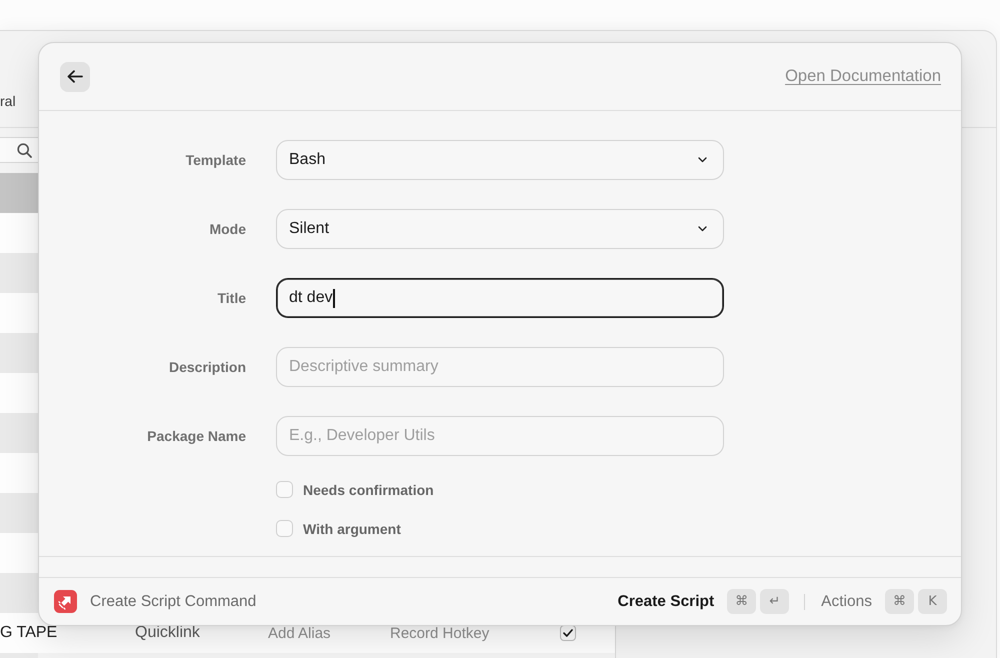 This screenshot has height=658, width=1000. Describe the element at coordinates (207, 367) in the screenshot. I see `field-label: Description` at that location.